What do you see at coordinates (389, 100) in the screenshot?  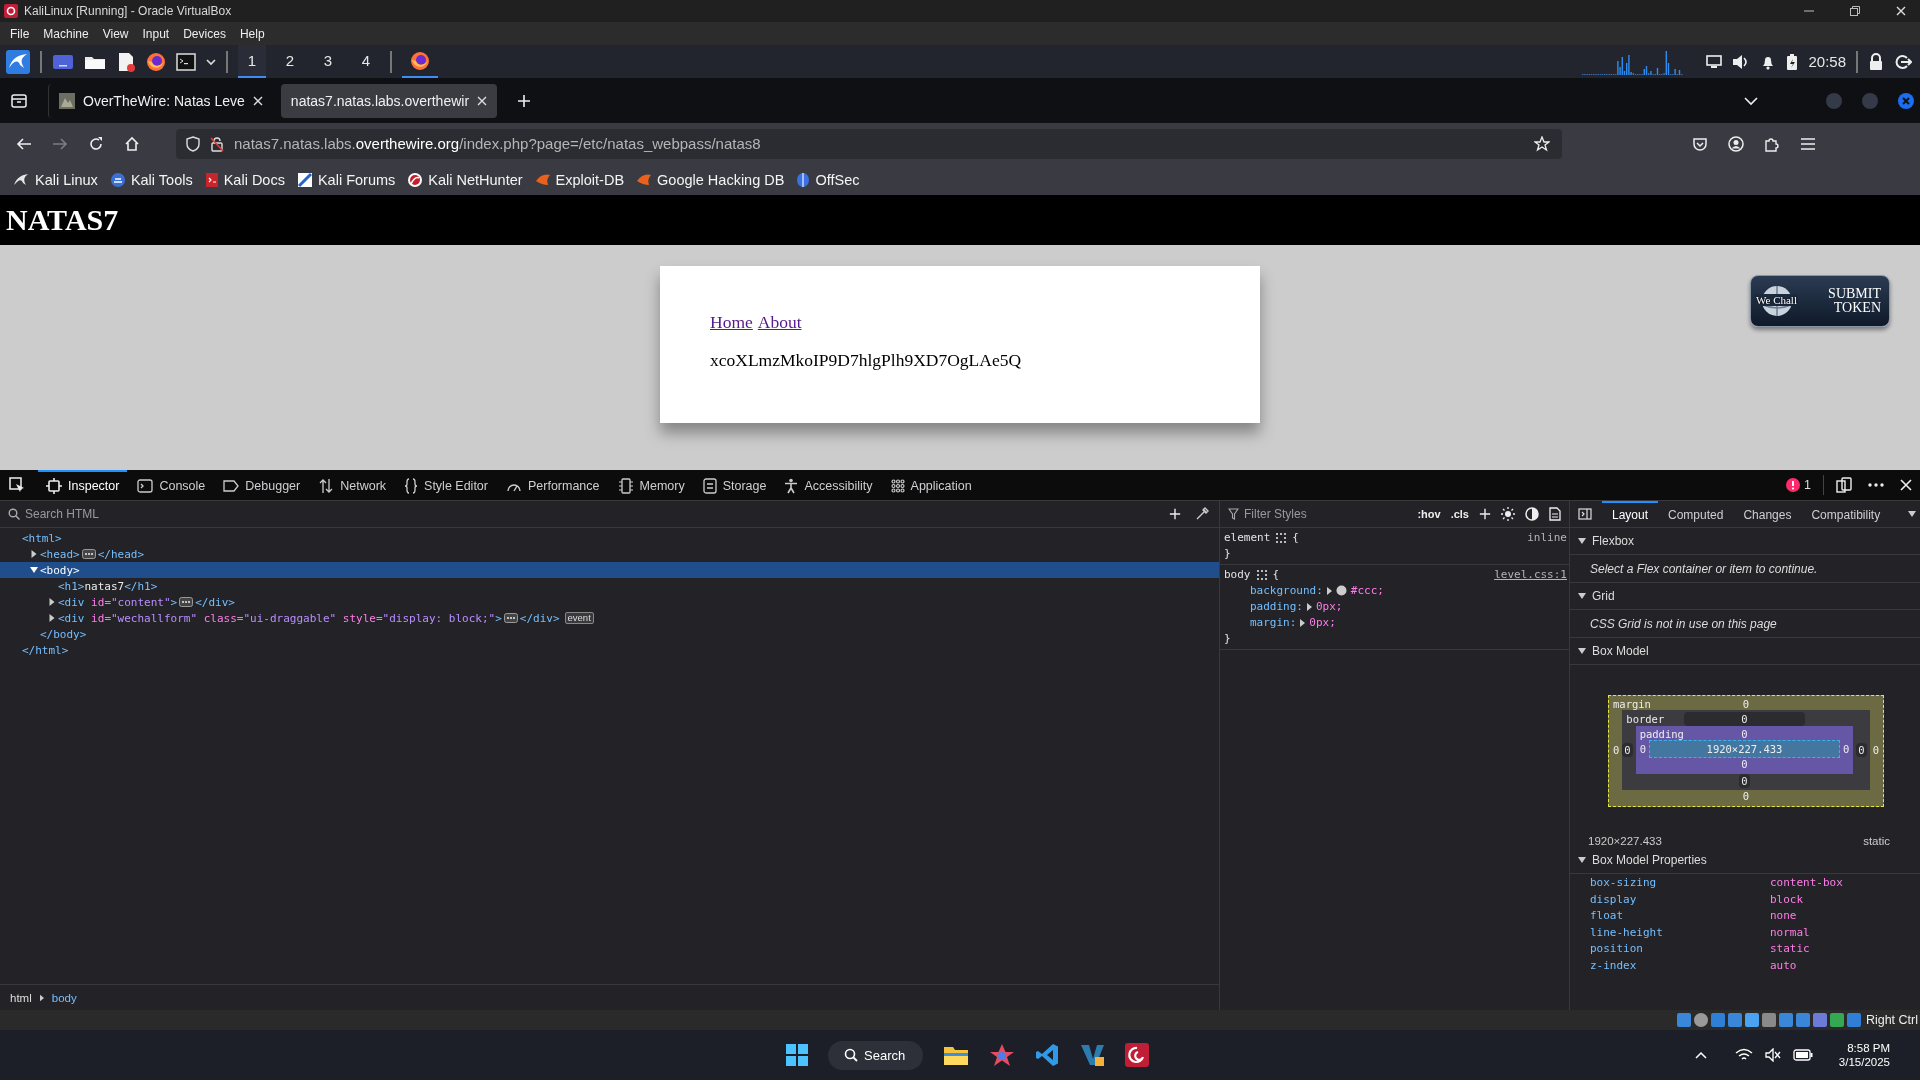 I see `browser-tab: natas7.natas.labs.overthewir` at bounding box center [389, 100].